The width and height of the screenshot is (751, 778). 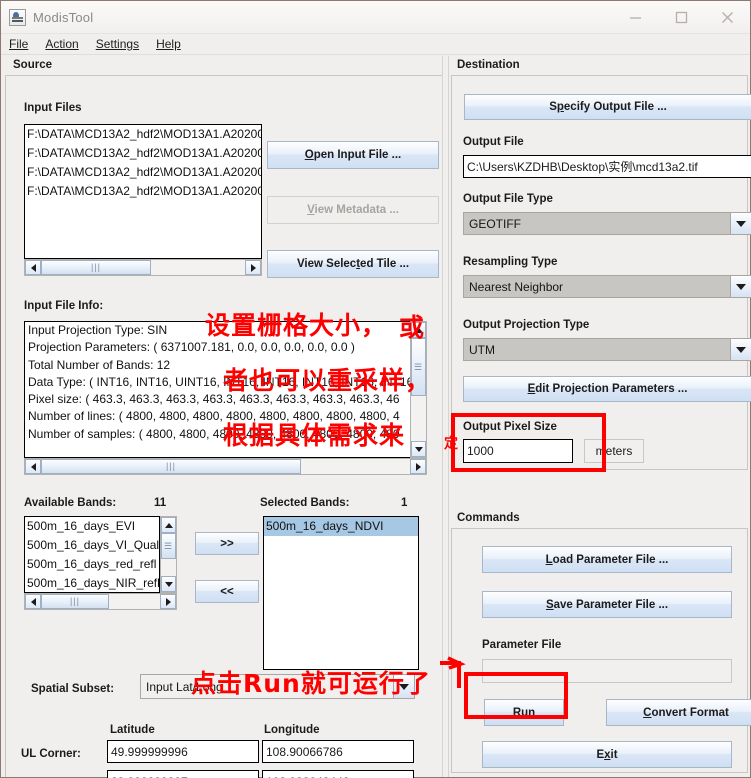 What do you see at coordinates (183, 774) in the screenshot?
I see `lr-corner-latitude-input: 29.999999997` at bounding box center [183, 774].